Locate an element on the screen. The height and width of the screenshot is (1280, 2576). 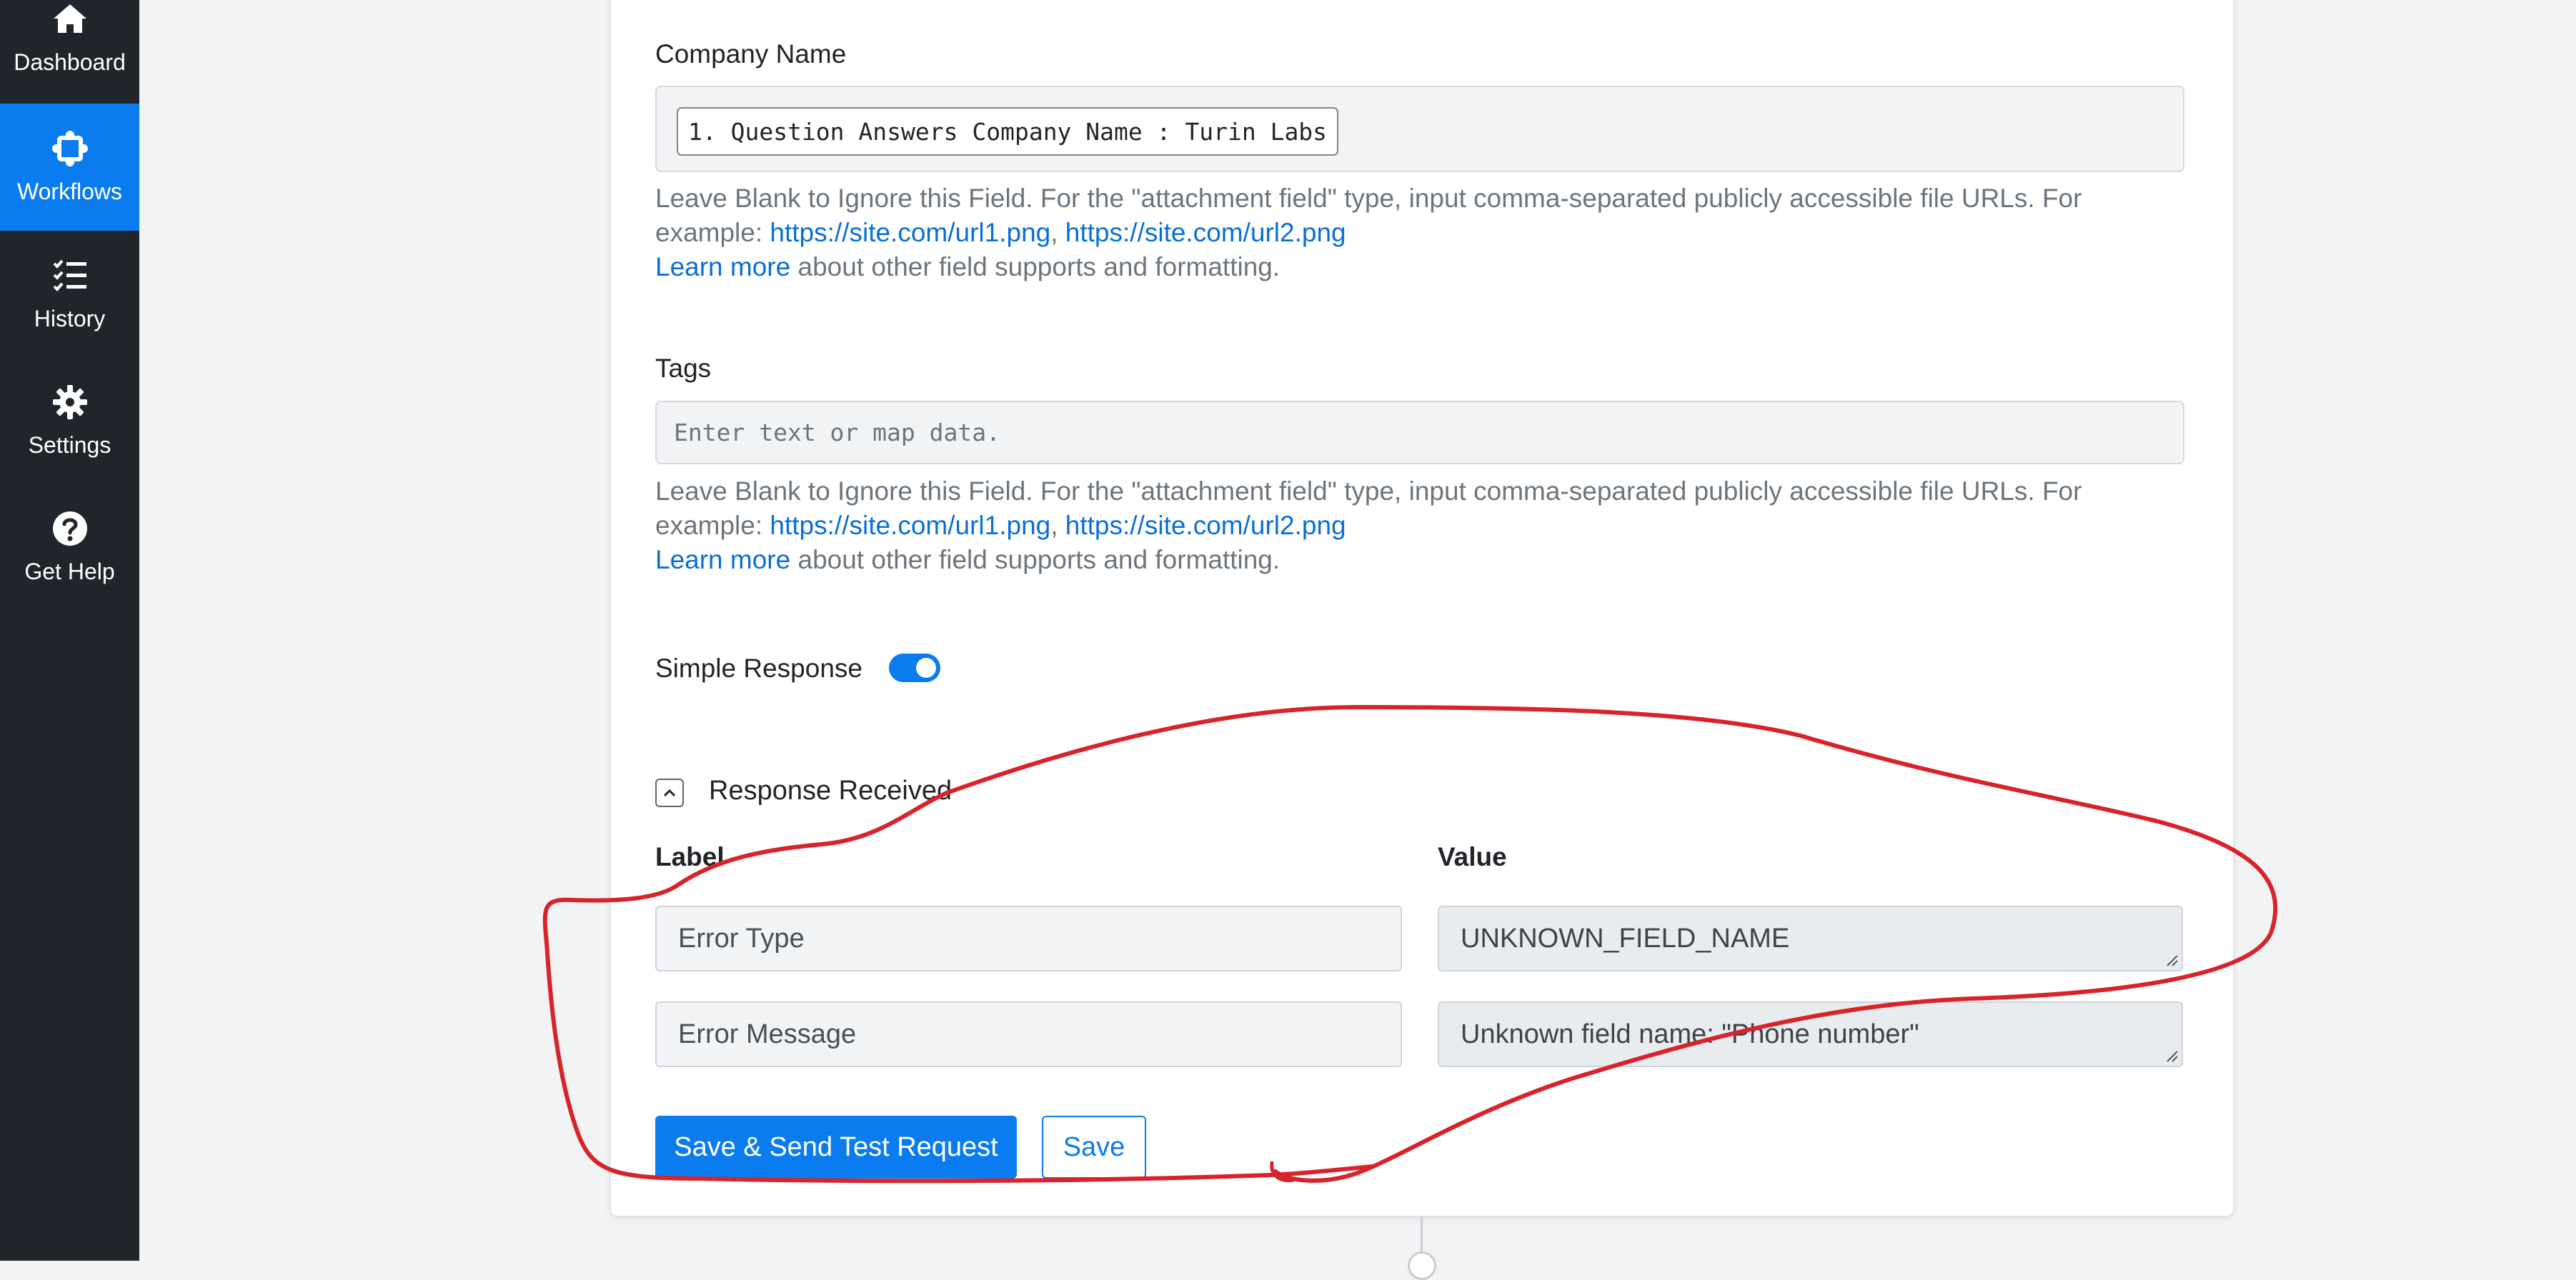
response-value-field: Unknown field name: "Phone number" is located at coordinates (1810, 1034).